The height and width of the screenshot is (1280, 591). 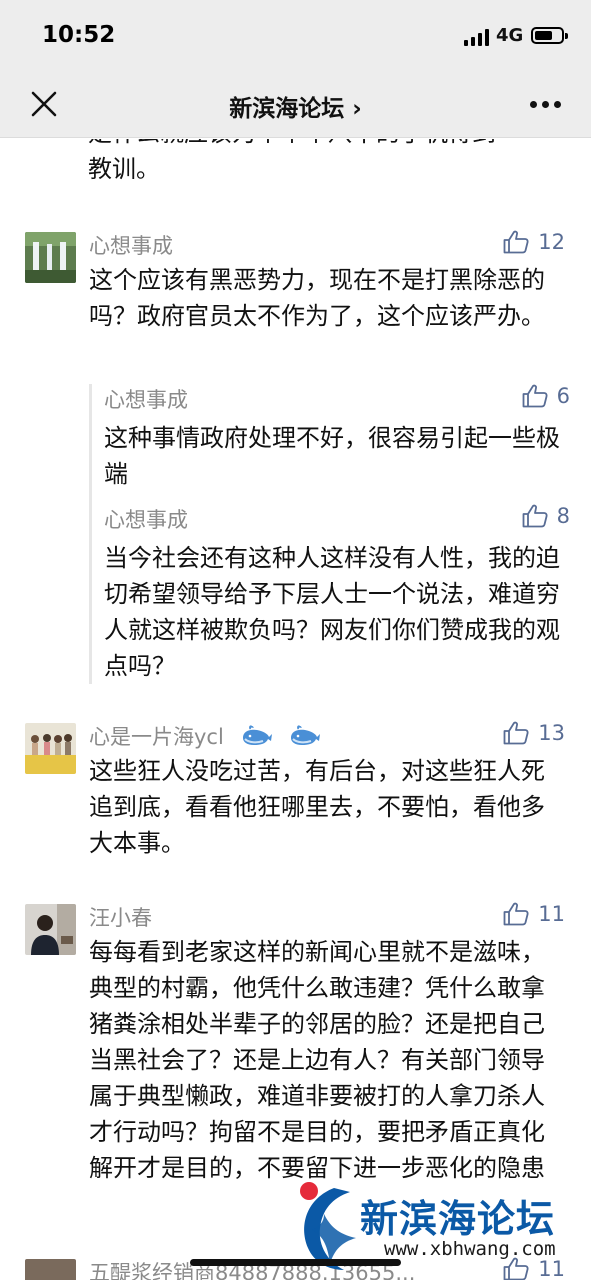 What do you see at coordinates (120, 917) in the screenshot?
I see `commenter-name: 汪小春` at bounding box center [120, 917].